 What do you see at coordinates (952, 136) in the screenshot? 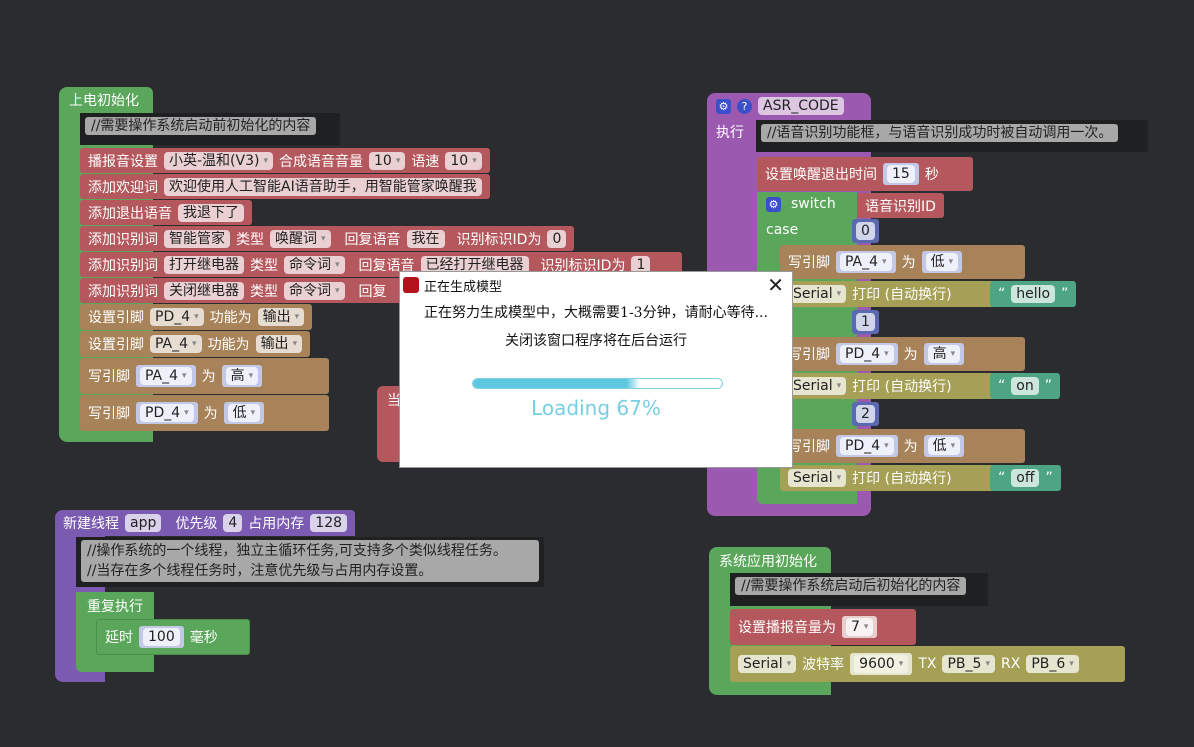
I see `comment-block: //语音识别功能框，与语音识别成功时被自动调用一次。` at bounding box center [952, 136].